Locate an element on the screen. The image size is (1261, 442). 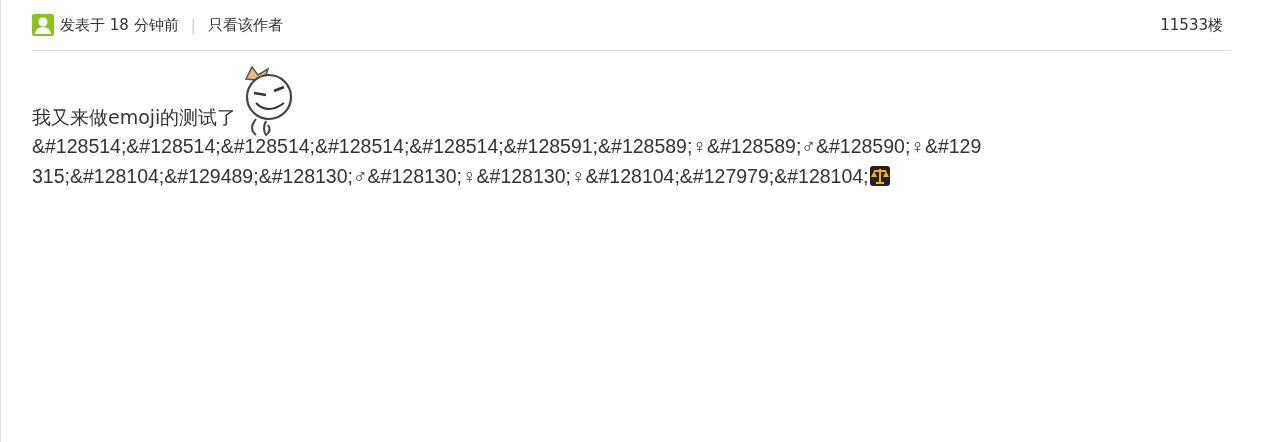
floor-number: 11533楼 is located at coordinates (1191, 25).